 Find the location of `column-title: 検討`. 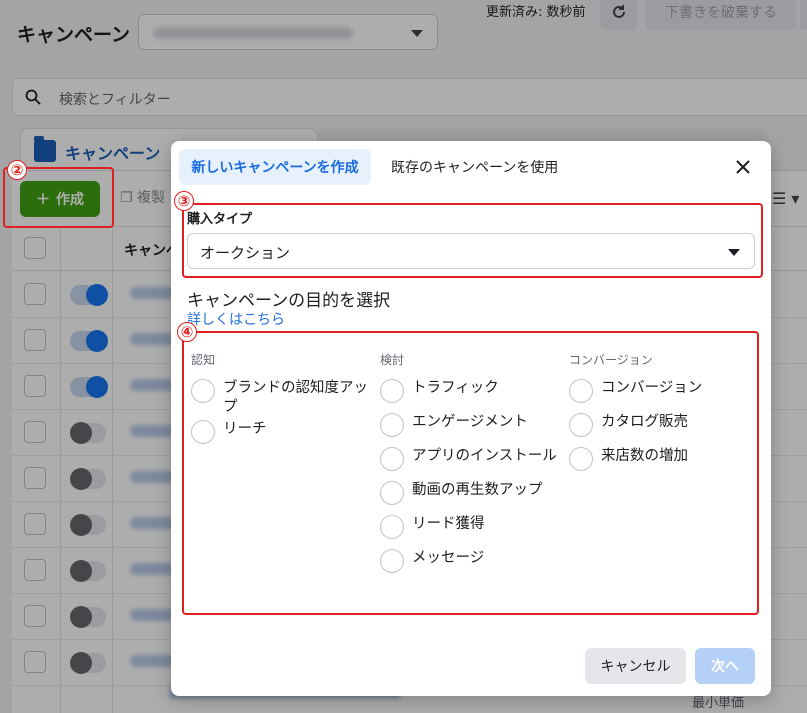

column-title: 検討 is located at coordinates (392, 360).